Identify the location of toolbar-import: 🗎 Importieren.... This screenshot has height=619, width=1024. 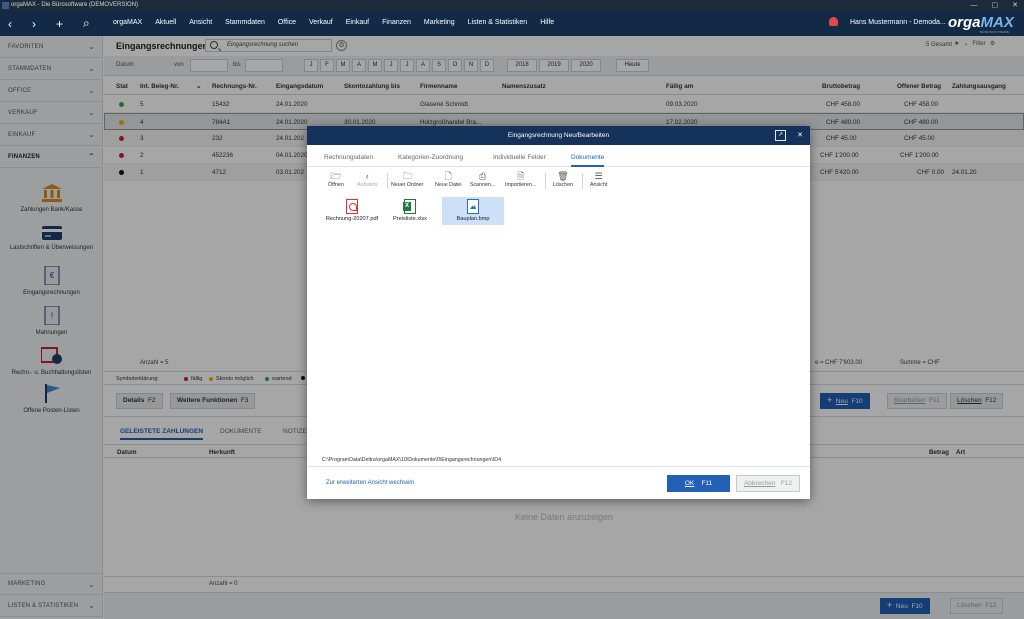
(520, 179).